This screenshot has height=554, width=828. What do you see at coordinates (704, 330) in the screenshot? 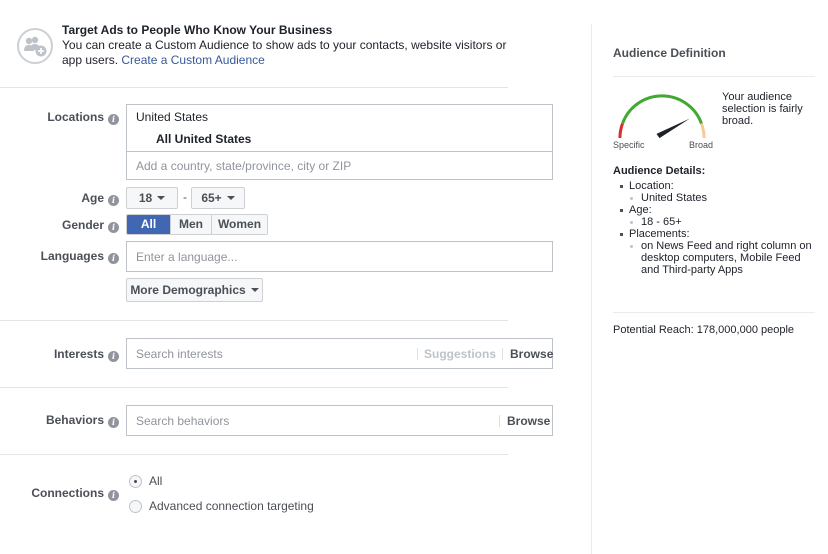
I see `potential-reach: Potential Reach: 178,000,000 people` at bounding box center [704, 330].